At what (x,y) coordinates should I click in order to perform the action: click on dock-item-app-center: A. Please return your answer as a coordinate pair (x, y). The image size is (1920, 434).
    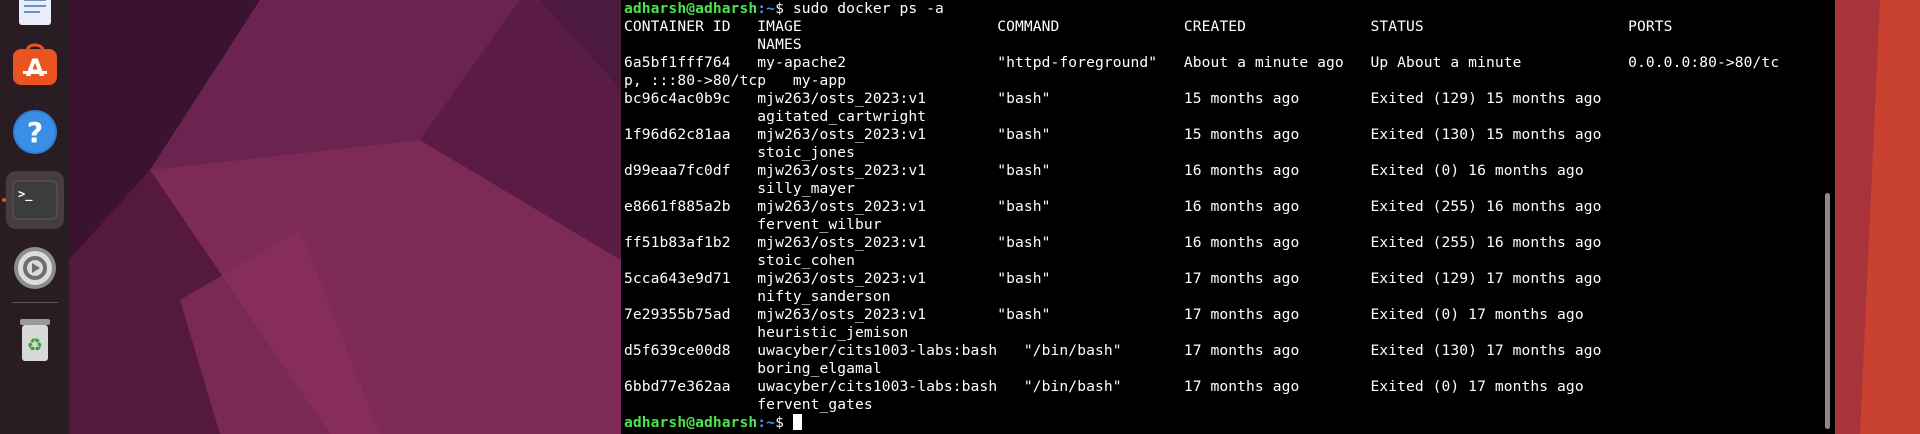
    Looking at the image, I should click on (35, 64).